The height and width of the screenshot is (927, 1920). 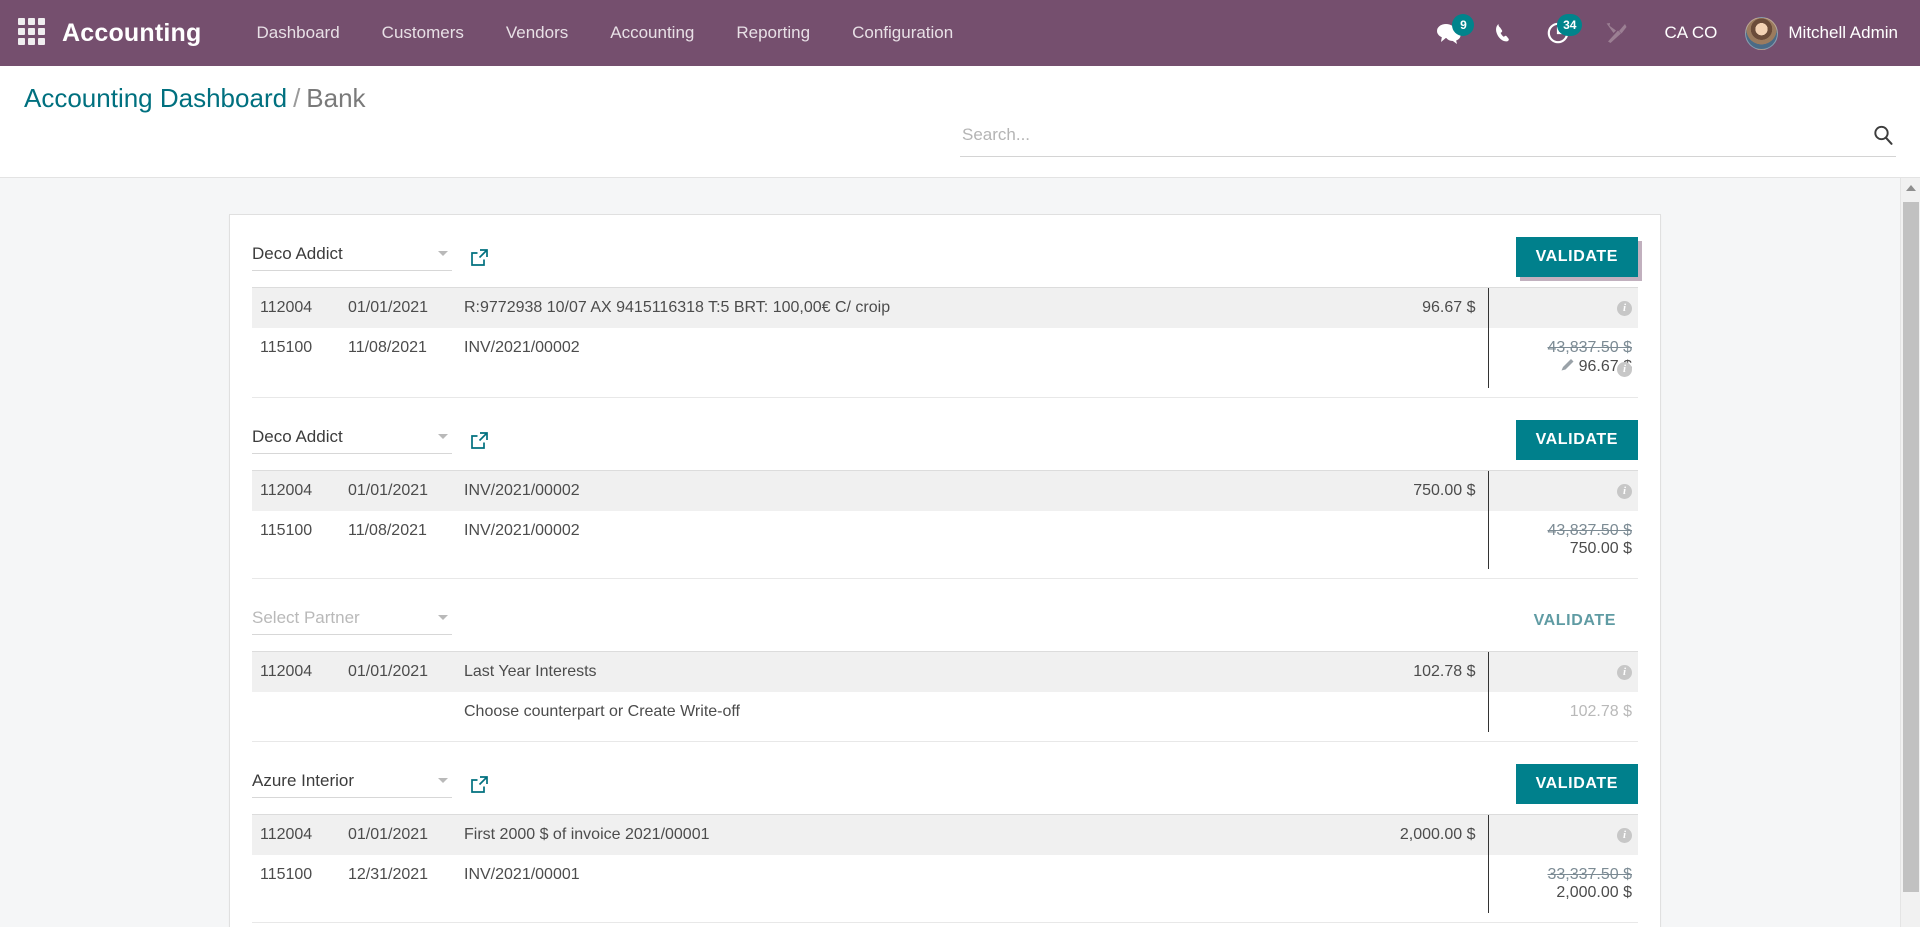 I want to click on cell-counterpart: 43,837.50 $ 750.00 $, so click(x=1562, y=540).